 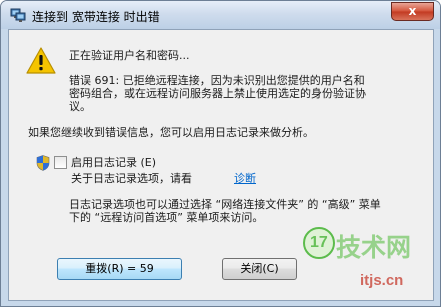 What do you see at coordinates (43, 163) in the screenshot?
I see `uac-shield-icon` at bounding box center [43, 163].